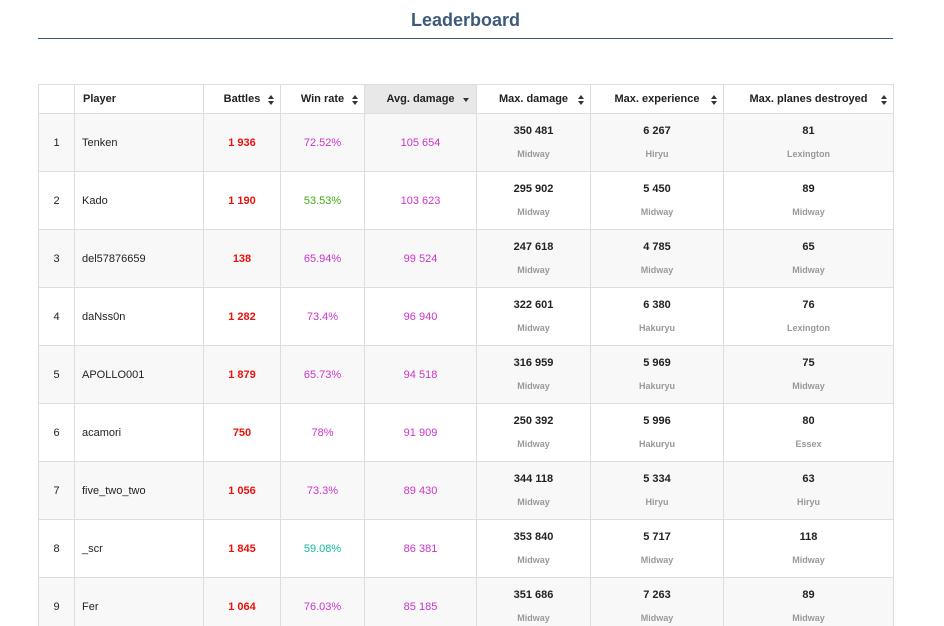  Describe the element at coordinates (533, 595) in the screenshot. I see `max-damage-value: 351 686` at that location.